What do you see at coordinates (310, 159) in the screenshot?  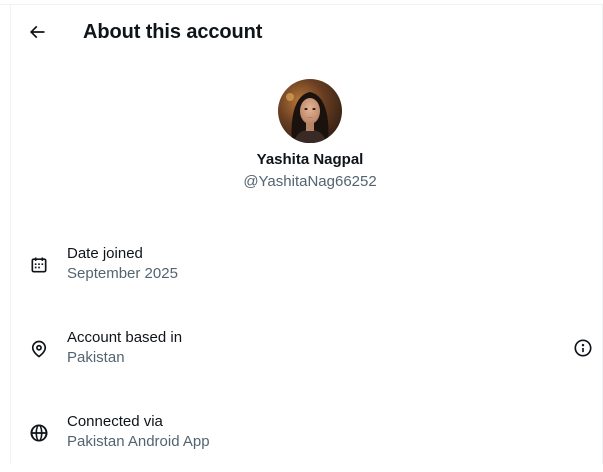 I see `display-name: Yashita Nagpal` at bounding box center [310, 159].